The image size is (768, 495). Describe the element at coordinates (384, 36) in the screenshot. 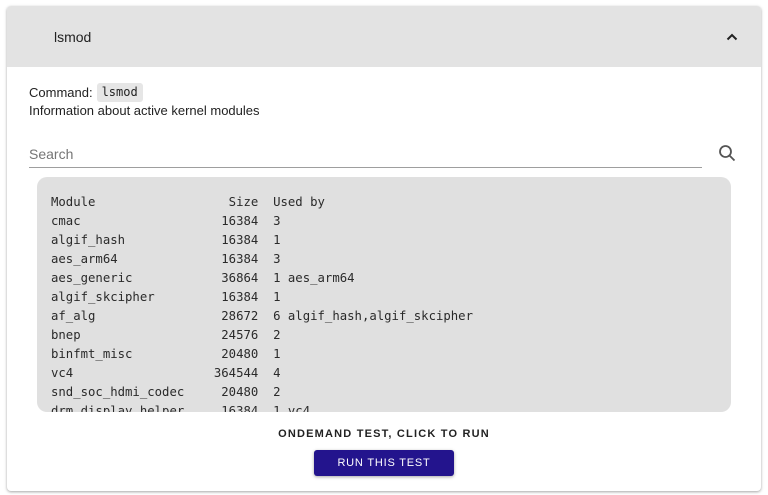

I see `panel-header: lsmod` at that location.